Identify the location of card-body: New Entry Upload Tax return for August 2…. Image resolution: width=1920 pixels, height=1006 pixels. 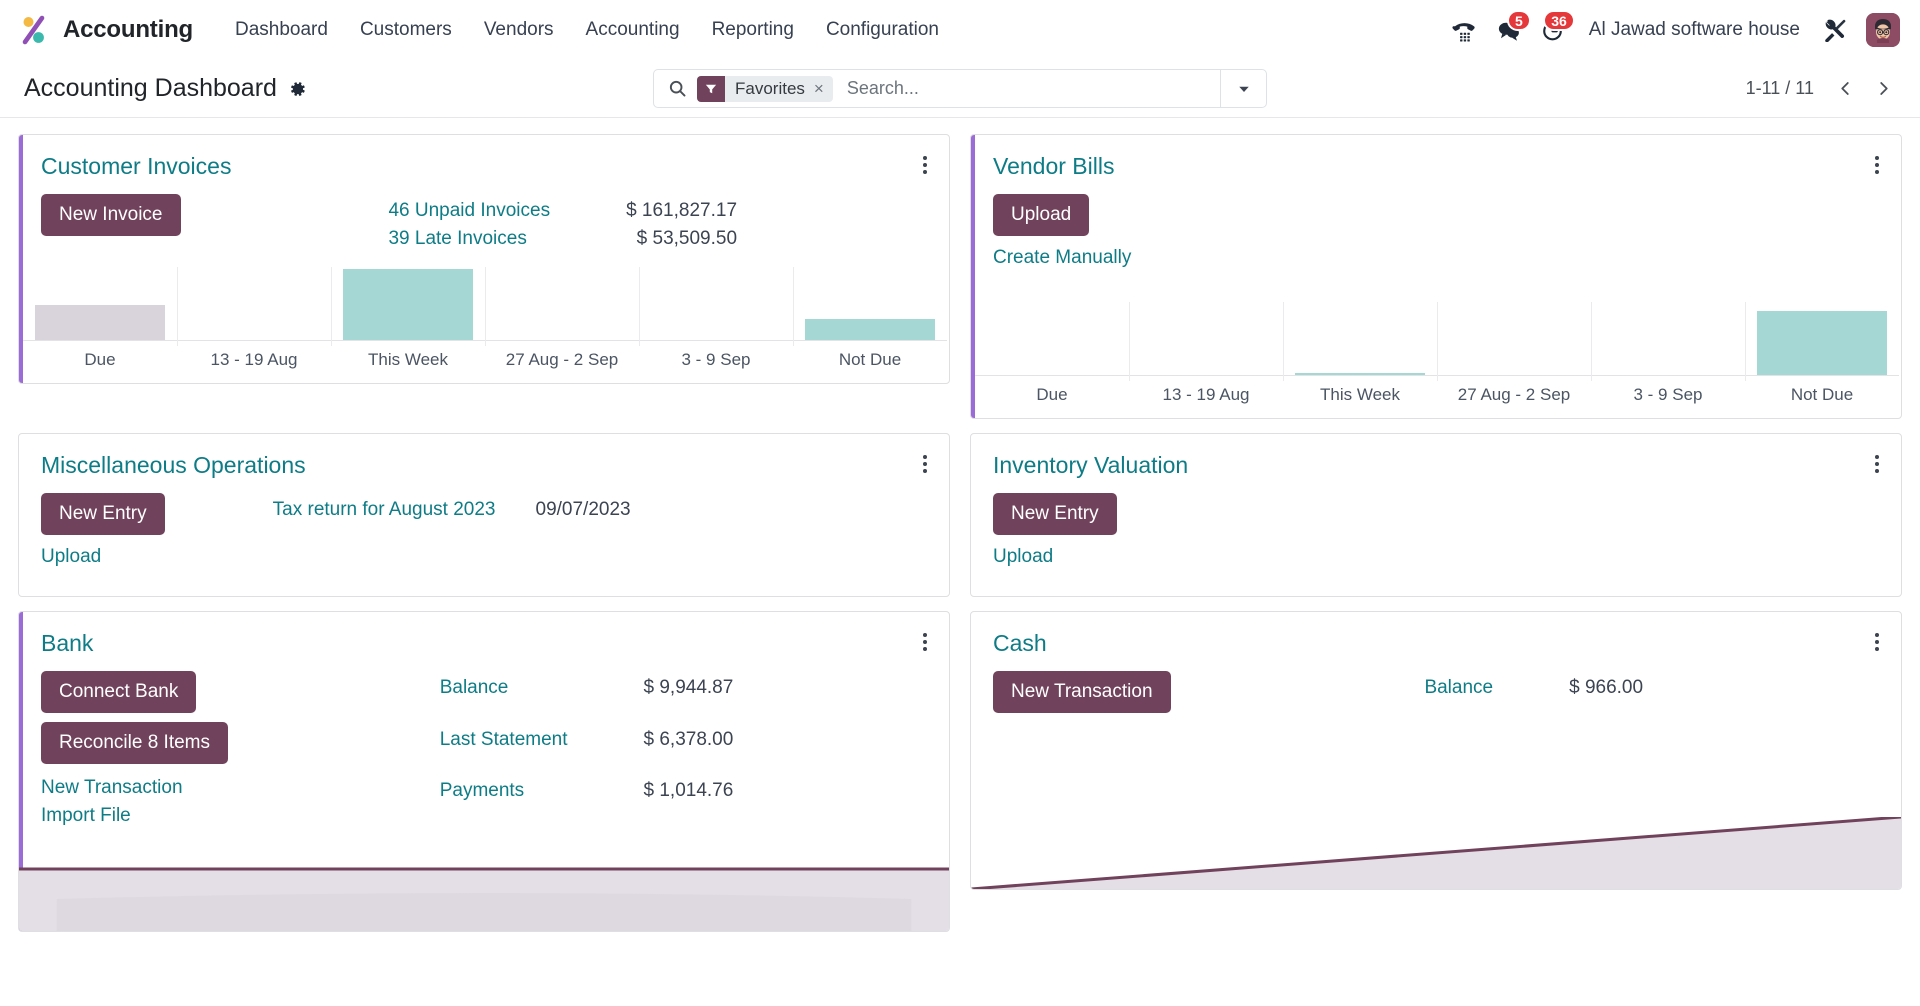
(484, 537).